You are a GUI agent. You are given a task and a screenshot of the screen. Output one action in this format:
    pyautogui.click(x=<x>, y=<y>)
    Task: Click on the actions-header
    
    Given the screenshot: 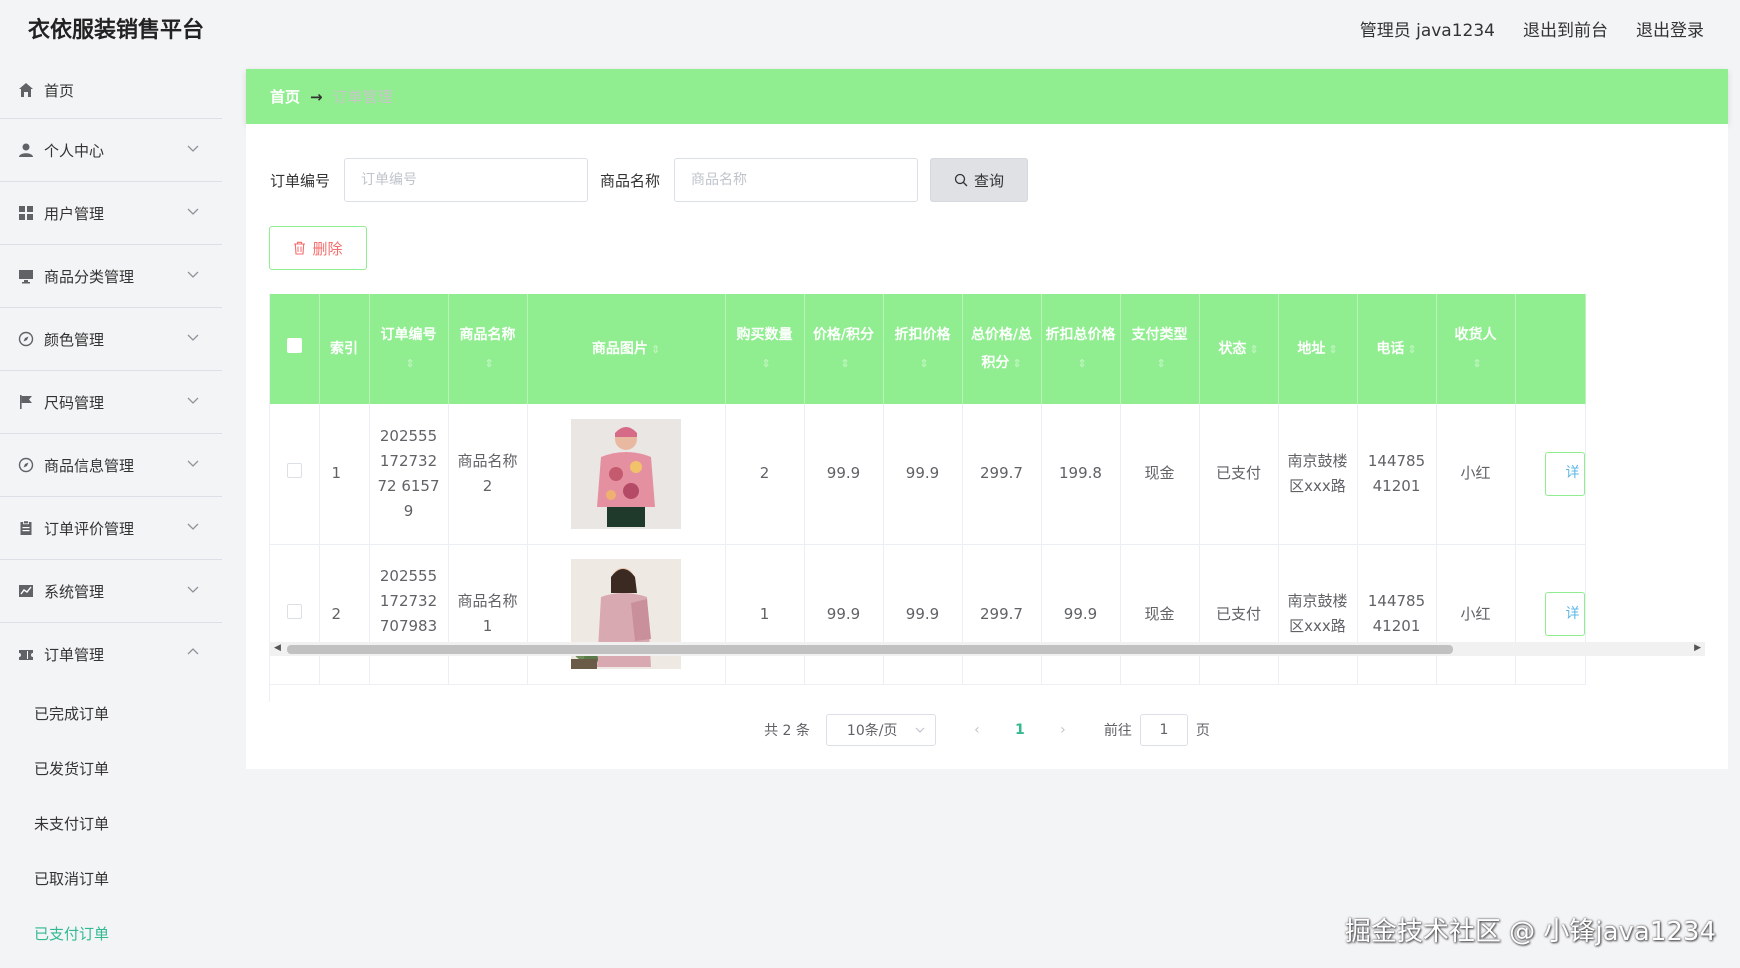 What is the action you would take?
    pyautogui.click(x=1550, y=349)
    